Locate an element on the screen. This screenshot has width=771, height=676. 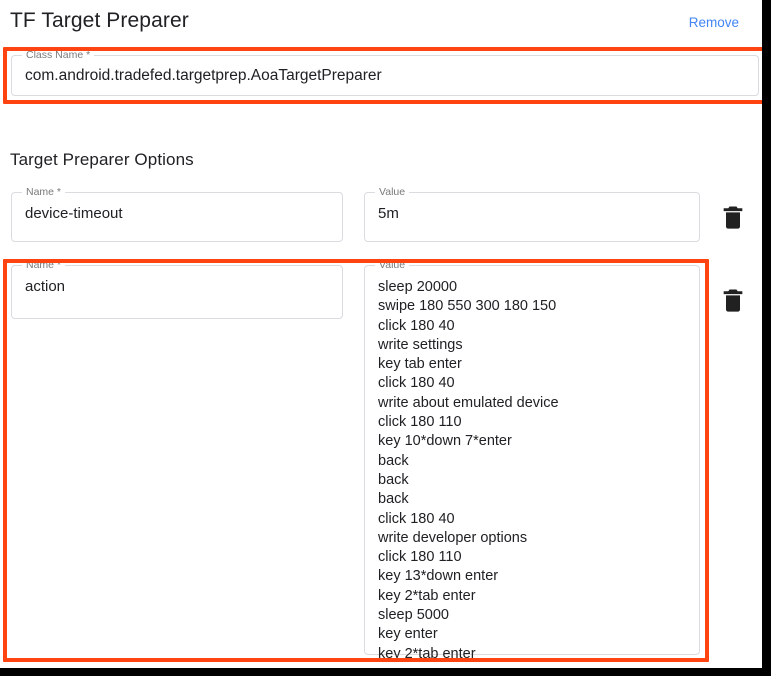
remove-link: Remove is located at coordinates (714, 22).